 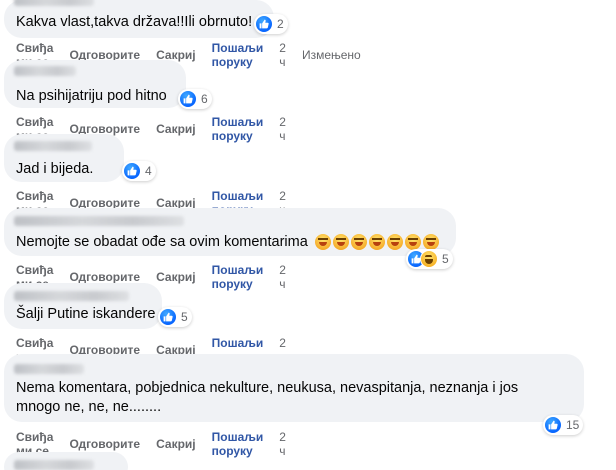 I want to click on comment-bubble: Na psihijatriju pod hitno, so click(x=95, y=84).